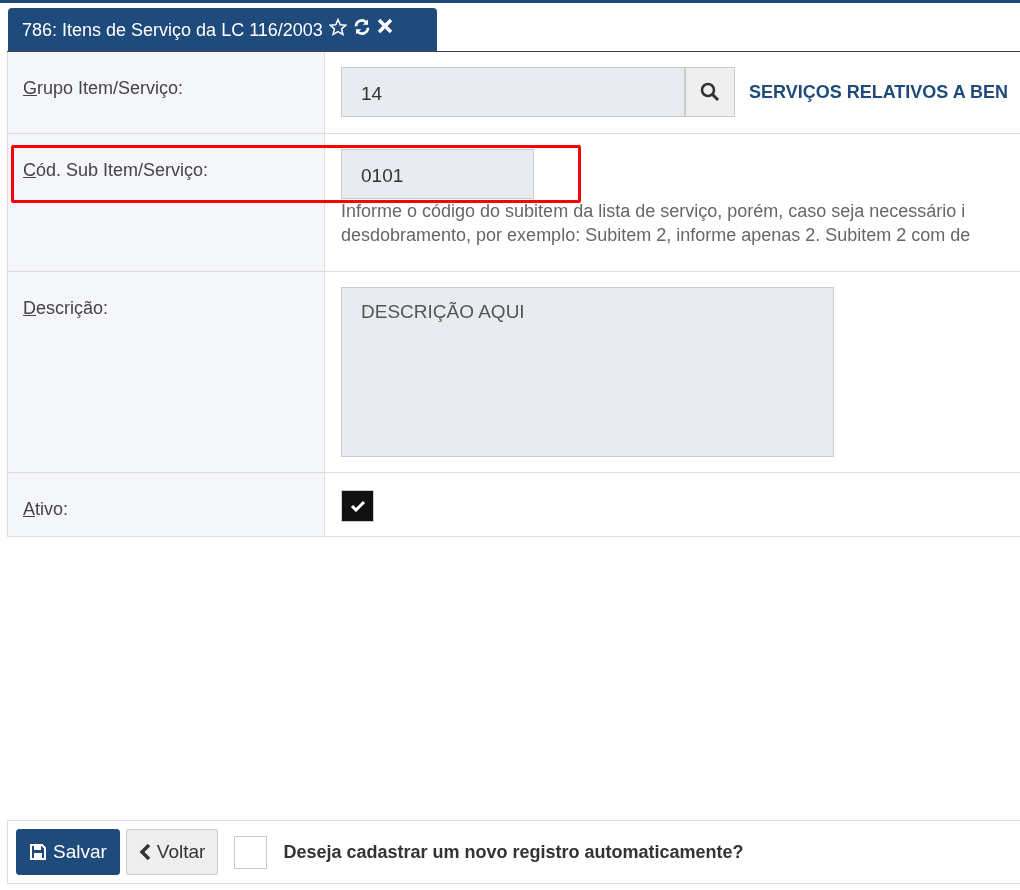  Describe the element at coordinates (384, 26) in the screenshot. I see `close-icon` at that location.